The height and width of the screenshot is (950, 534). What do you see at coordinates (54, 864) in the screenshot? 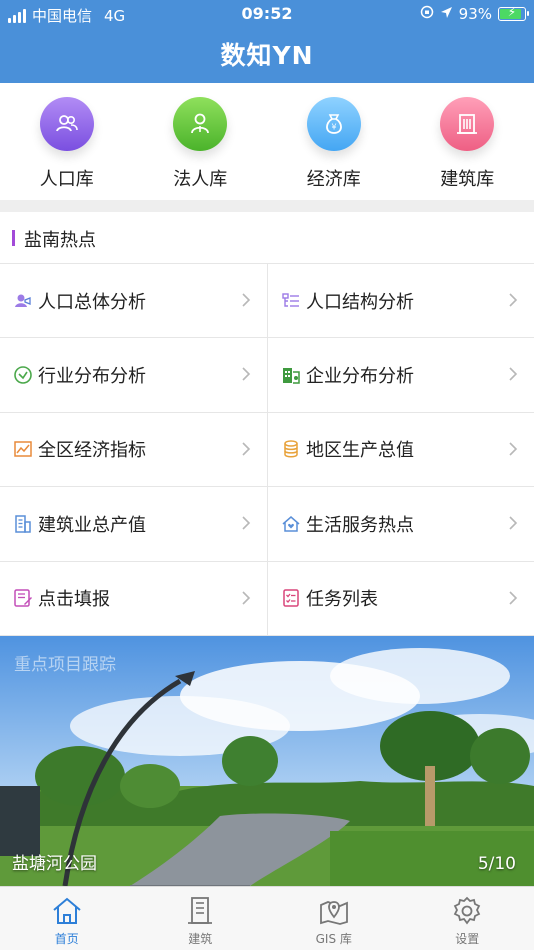
I see `banner-caption: 盐塘河公园` at bounding box center [54, 864].